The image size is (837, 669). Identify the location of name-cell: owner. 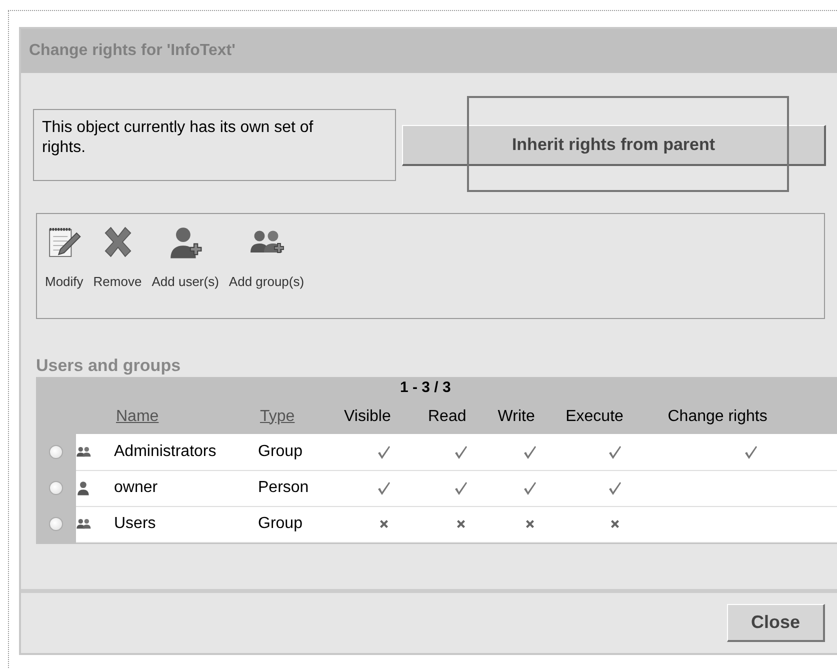
(136, 487).